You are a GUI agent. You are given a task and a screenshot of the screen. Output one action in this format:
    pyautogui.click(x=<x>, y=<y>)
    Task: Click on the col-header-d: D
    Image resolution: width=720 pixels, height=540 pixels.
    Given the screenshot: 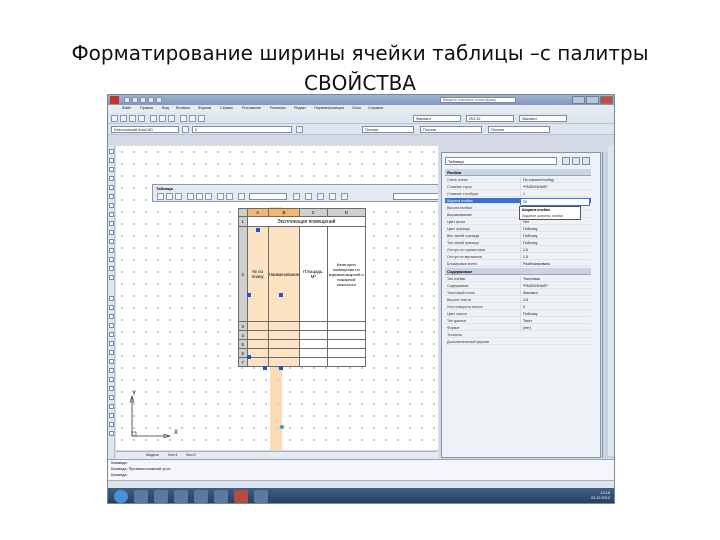 What is the action you would take?
    pyautogui.click(x=346, y=212)
    